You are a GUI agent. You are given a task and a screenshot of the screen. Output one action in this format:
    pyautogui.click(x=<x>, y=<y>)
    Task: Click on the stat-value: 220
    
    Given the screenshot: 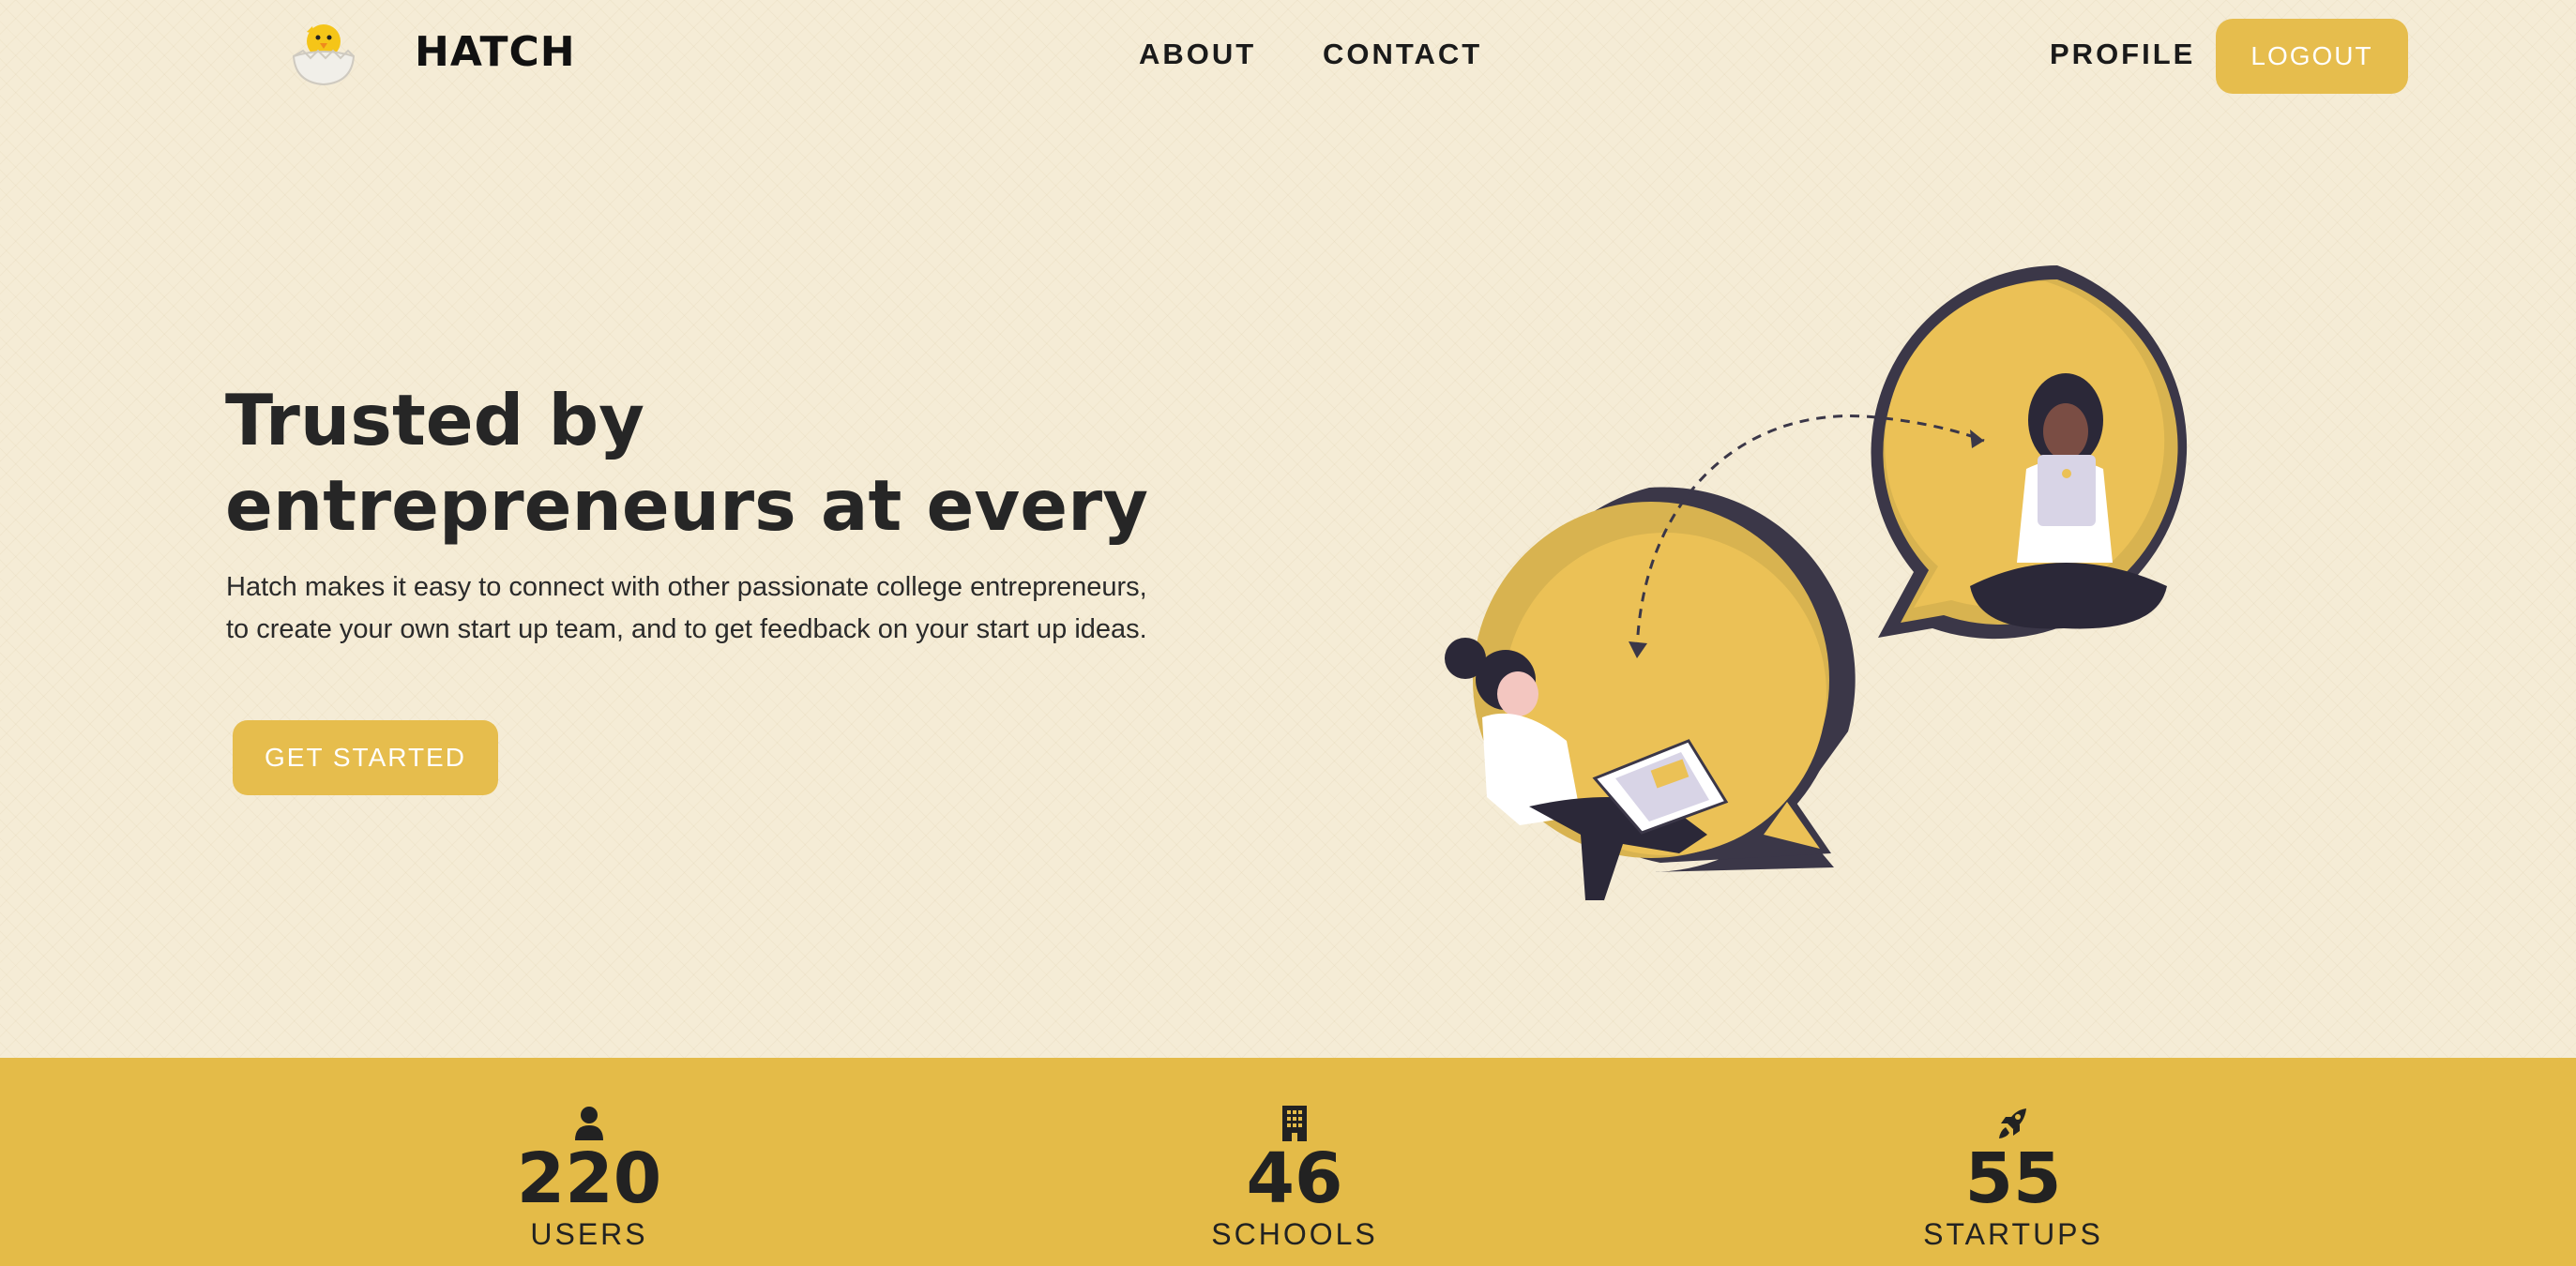 What is the action you would take?
    pyautogui.click(x=589, y=1178)
    